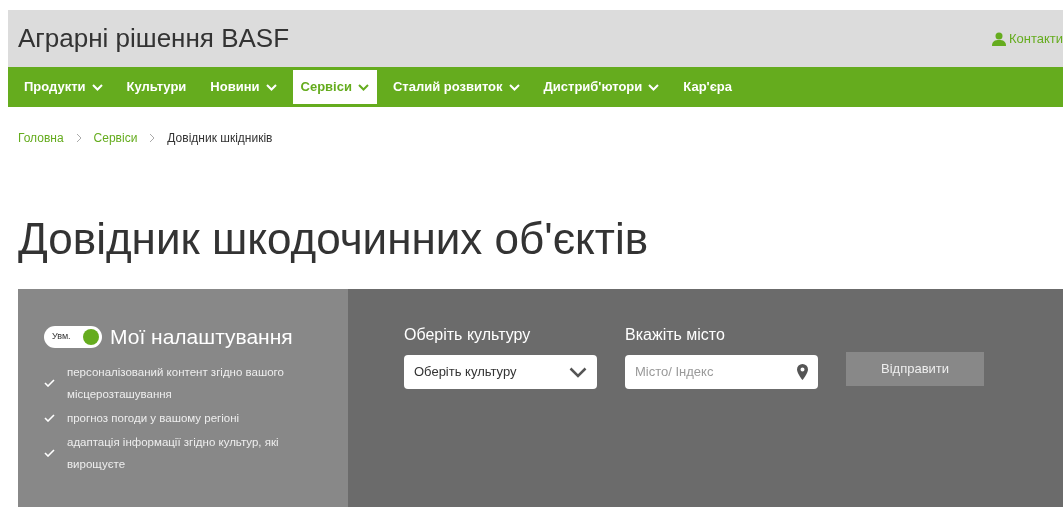  Describe the element at coordinates (334, 239) in the screenshot. I see `page-title: Довідник шкодочинних об'єктів` at that location.